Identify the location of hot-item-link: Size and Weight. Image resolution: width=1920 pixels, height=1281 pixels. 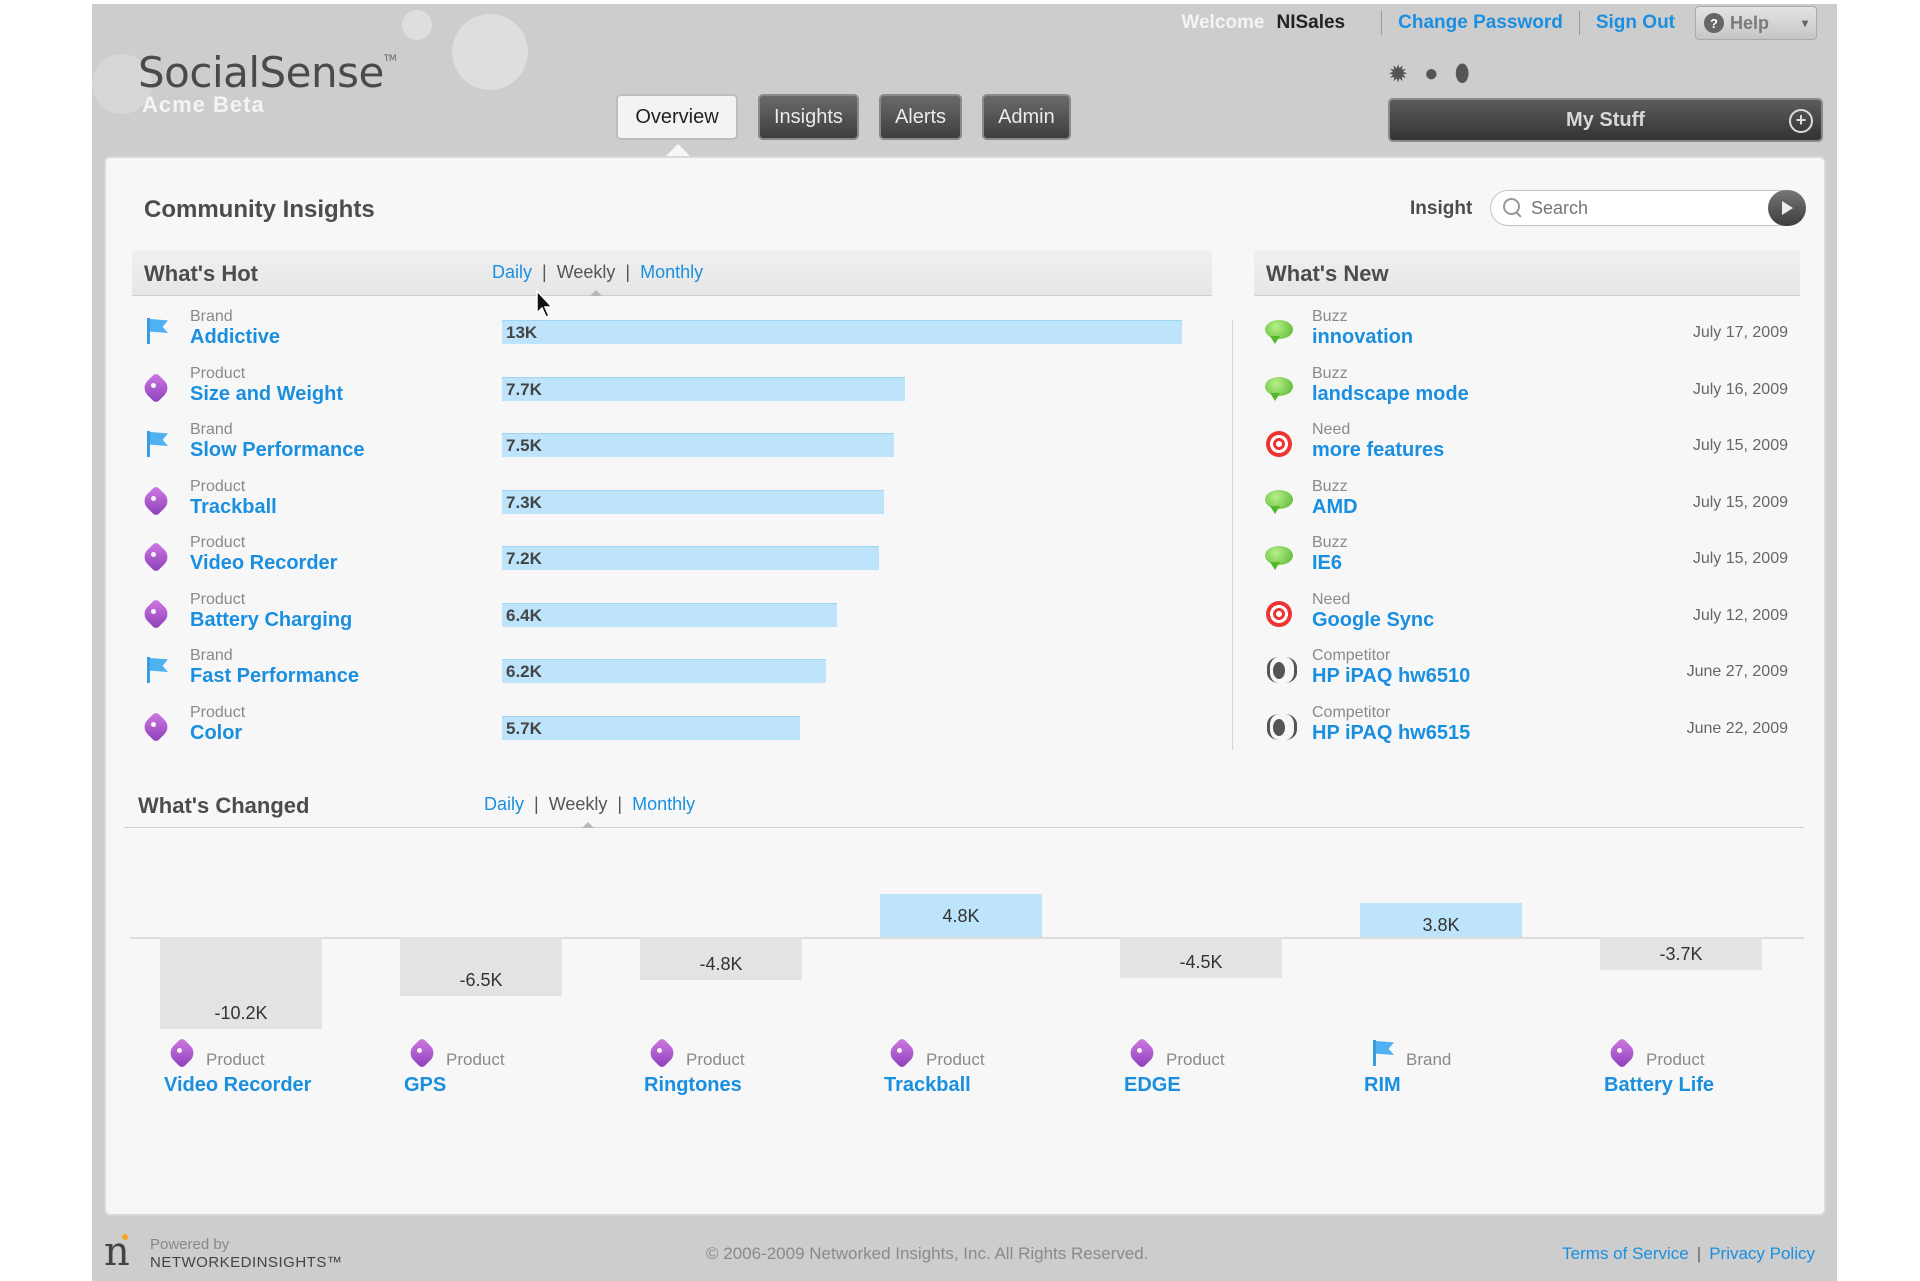
(266, 394).